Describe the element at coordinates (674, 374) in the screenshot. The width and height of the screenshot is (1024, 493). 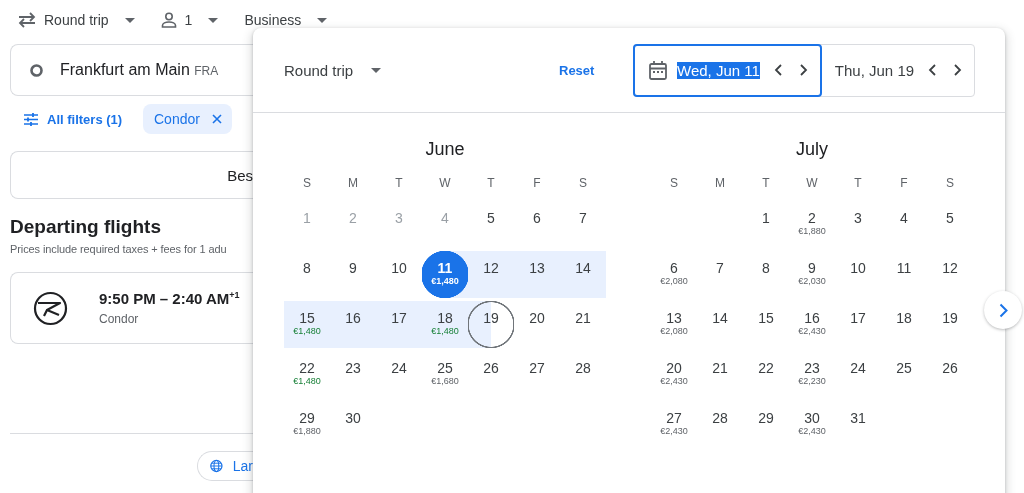
I see `calendar-day: 20 €2,430` at that location.